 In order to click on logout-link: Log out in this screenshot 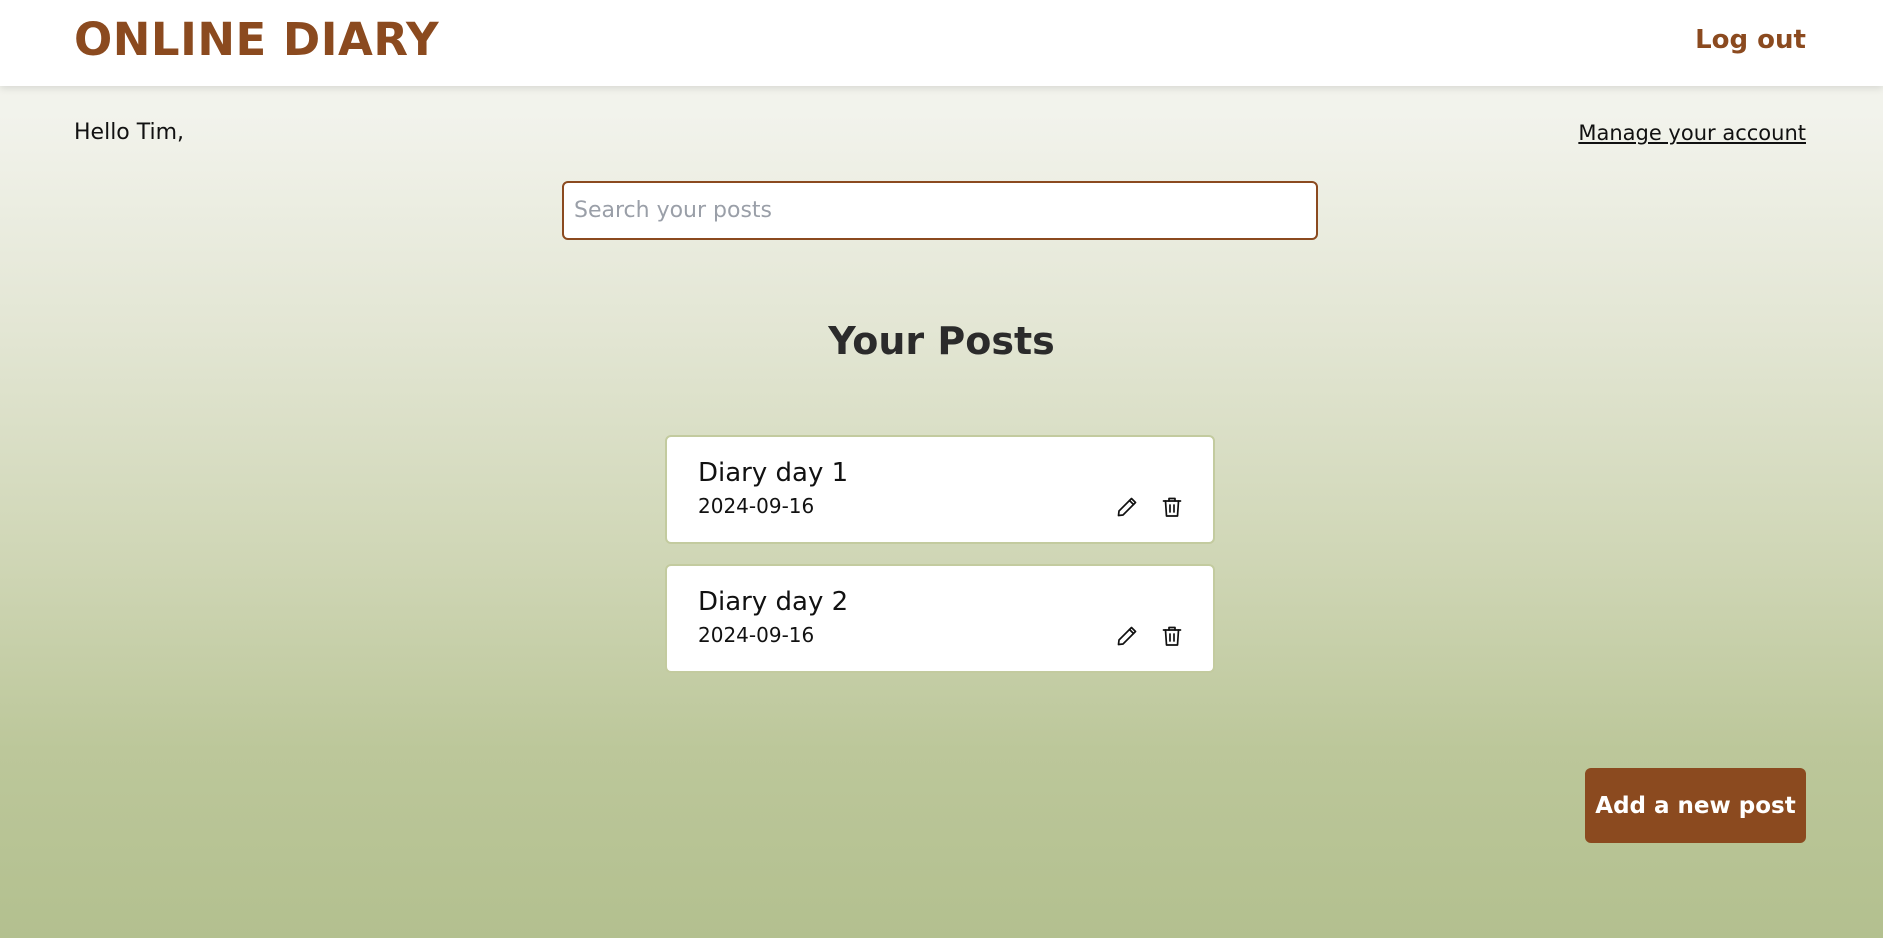, I will do `click(1750, 40)`.